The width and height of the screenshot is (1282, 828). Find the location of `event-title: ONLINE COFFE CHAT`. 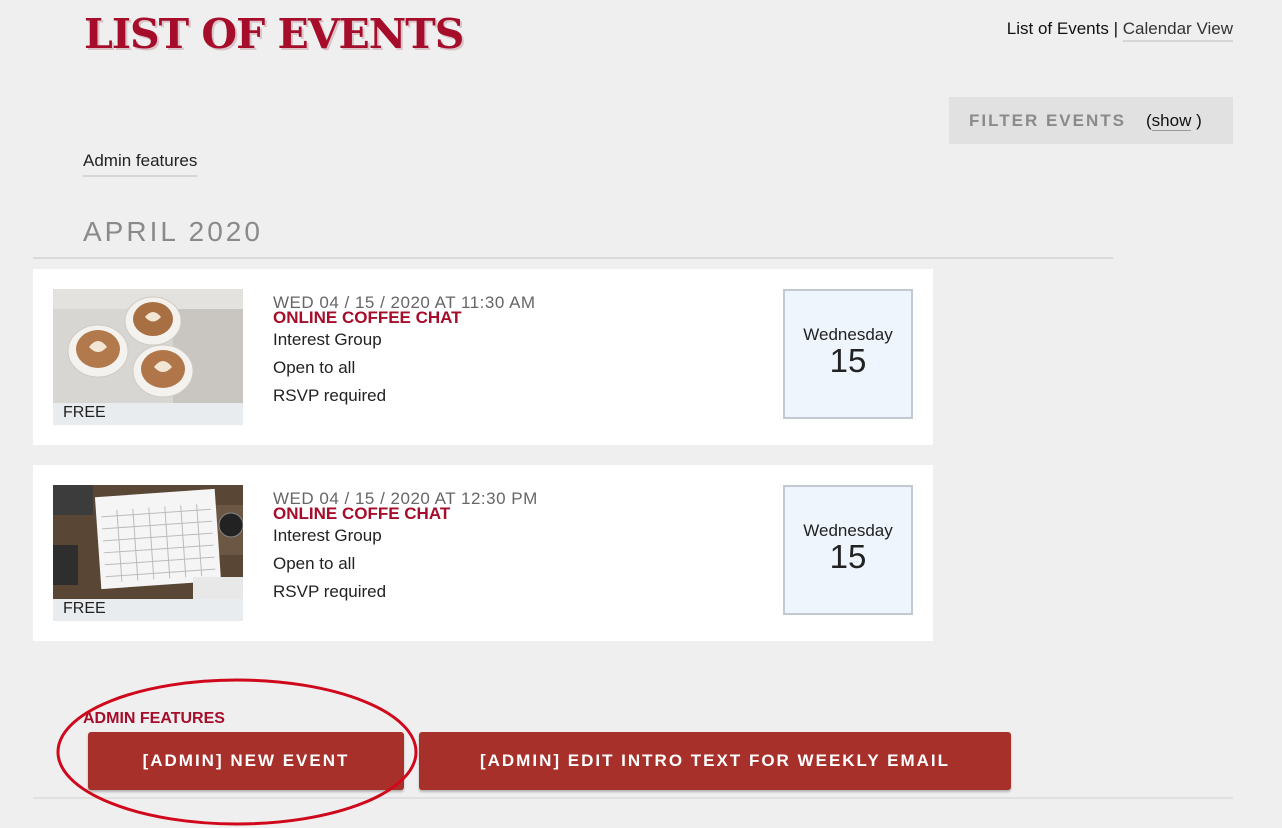

event-title: ONLINE COFFE CHAT is located at coordinates (361, 514).